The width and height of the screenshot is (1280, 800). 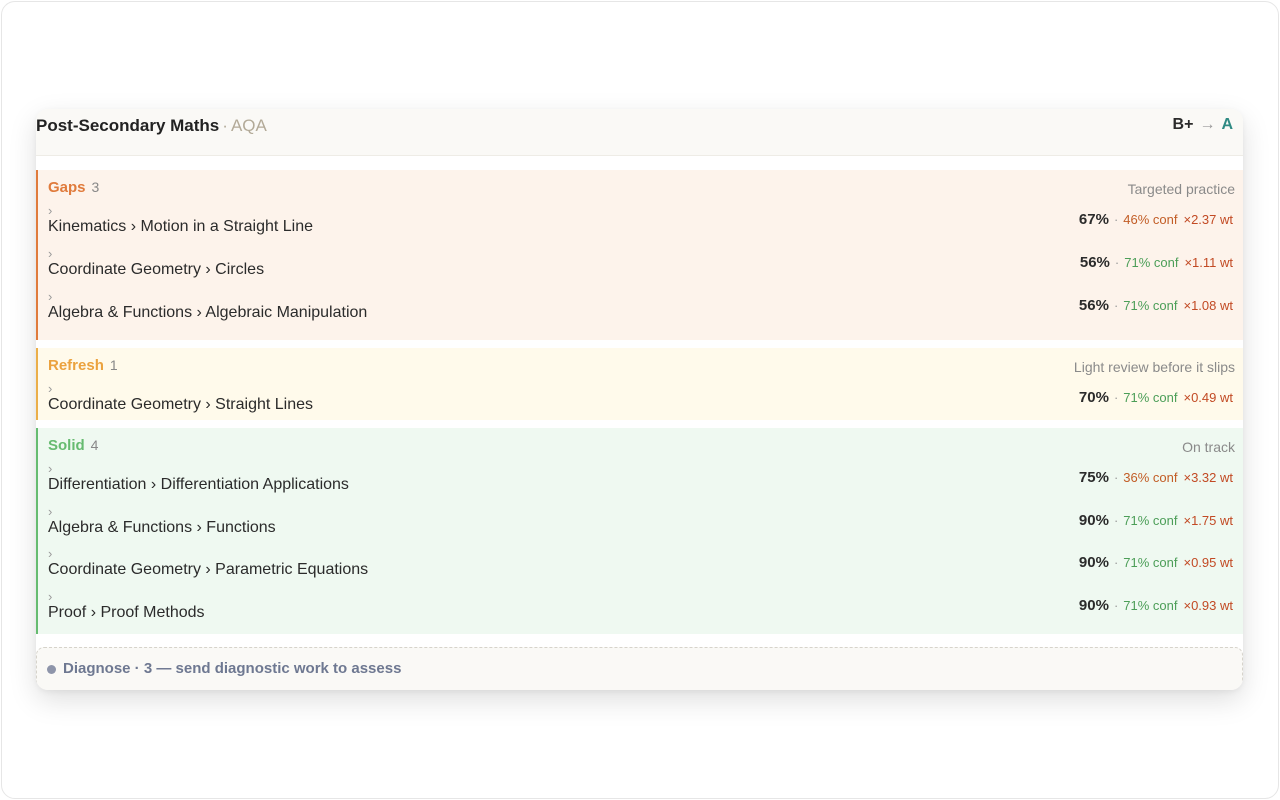 I want to click on score-percent: 75%, so click(x=1093, y=477).